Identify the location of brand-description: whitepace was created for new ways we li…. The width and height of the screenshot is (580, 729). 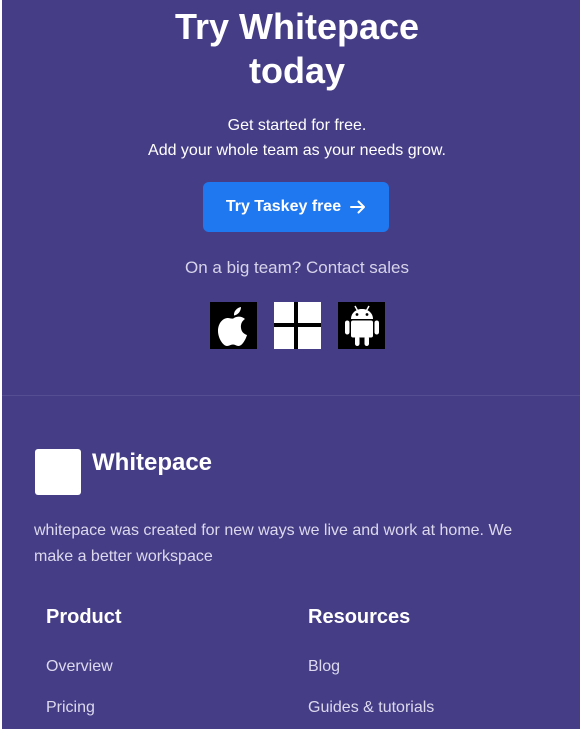
(273, 543).